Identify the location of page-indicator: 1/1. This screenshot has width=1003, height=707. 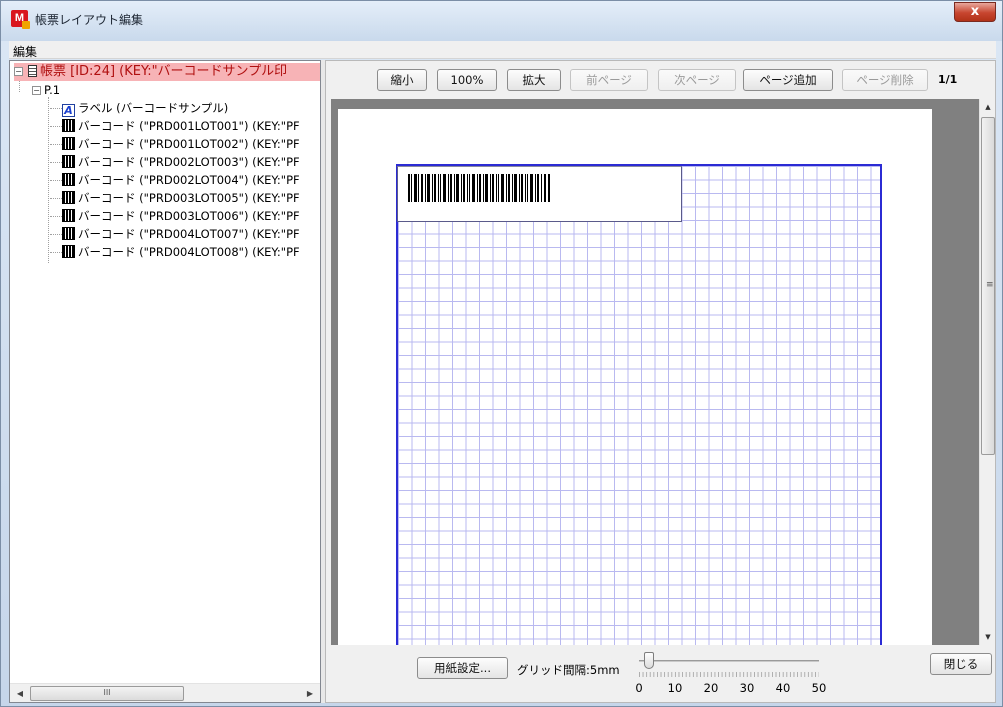
(948, 79).